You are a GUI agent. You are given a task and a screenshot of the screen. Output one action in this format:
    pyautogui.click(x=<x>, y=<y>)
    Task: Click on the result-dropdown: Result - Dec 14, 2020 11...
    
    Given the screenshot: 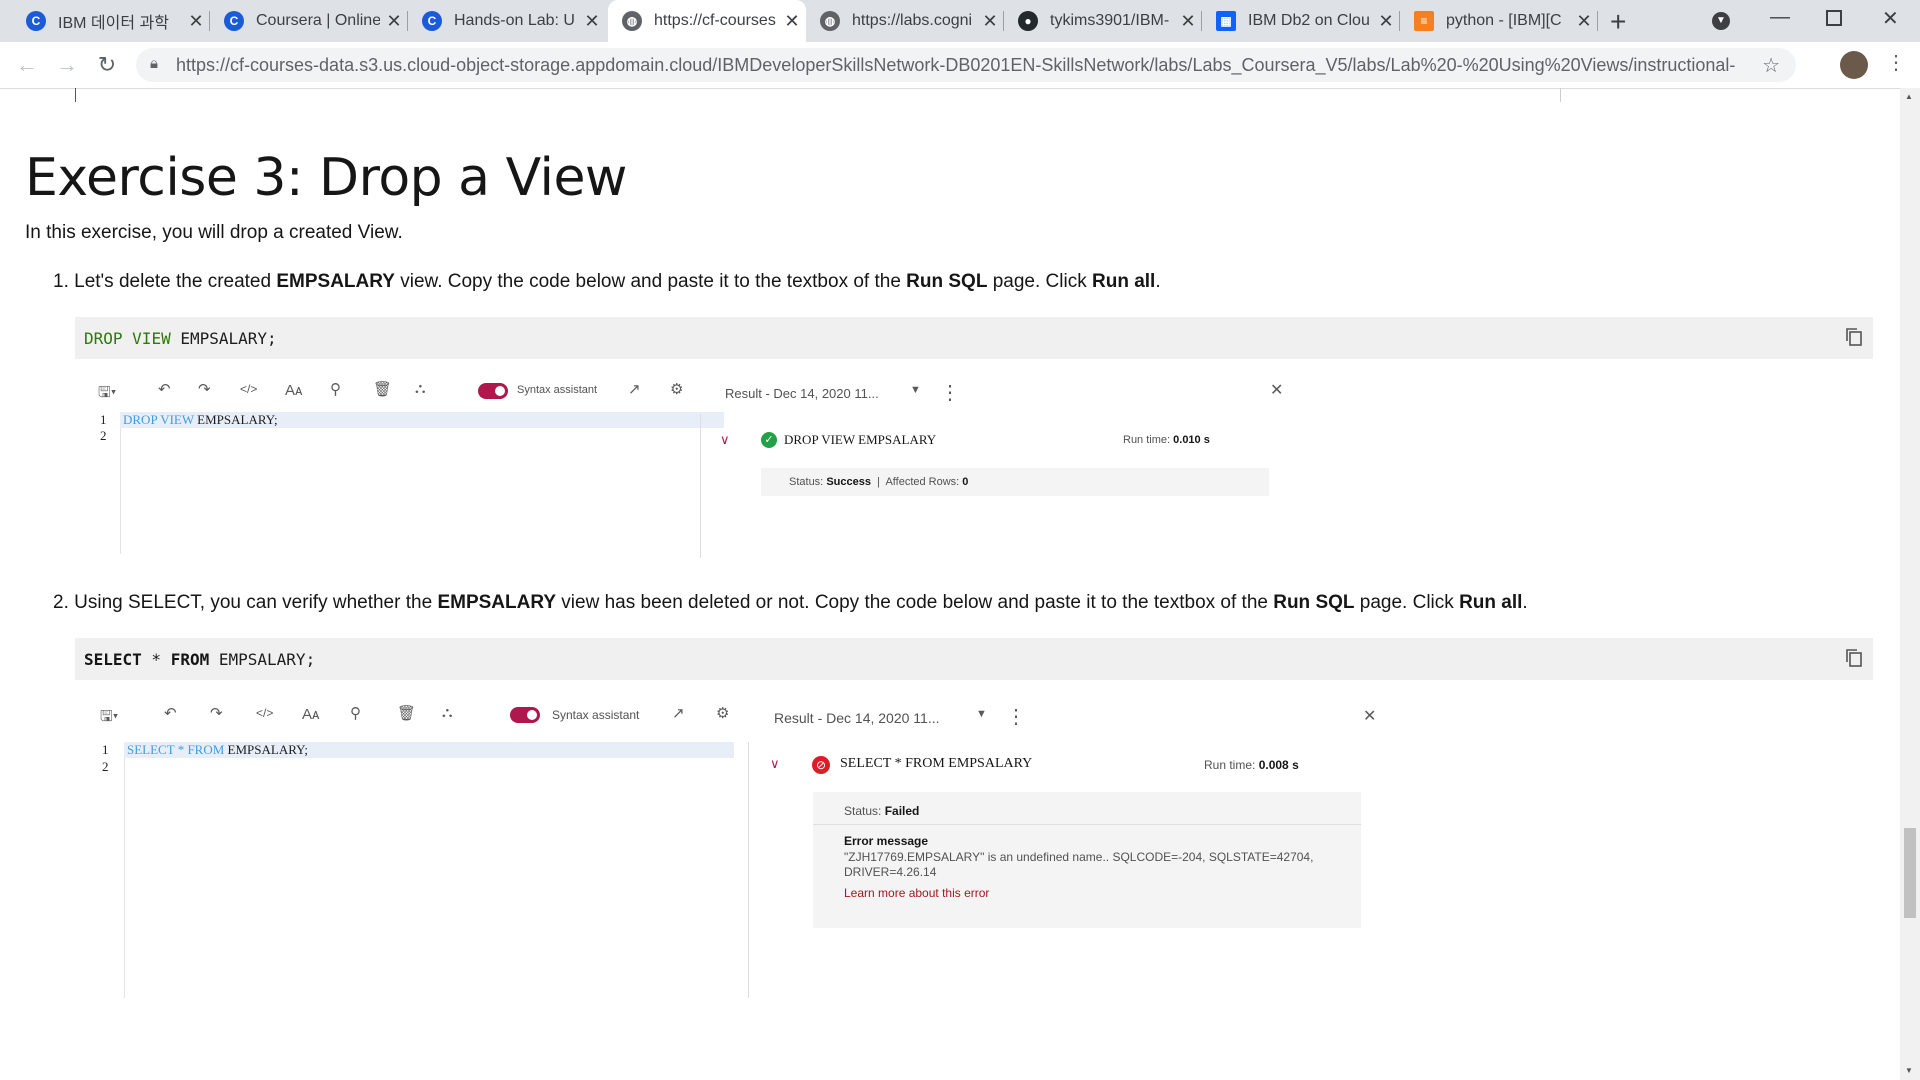 What is the action you would take?
    pyautogui.click(x=857, y=718)
    